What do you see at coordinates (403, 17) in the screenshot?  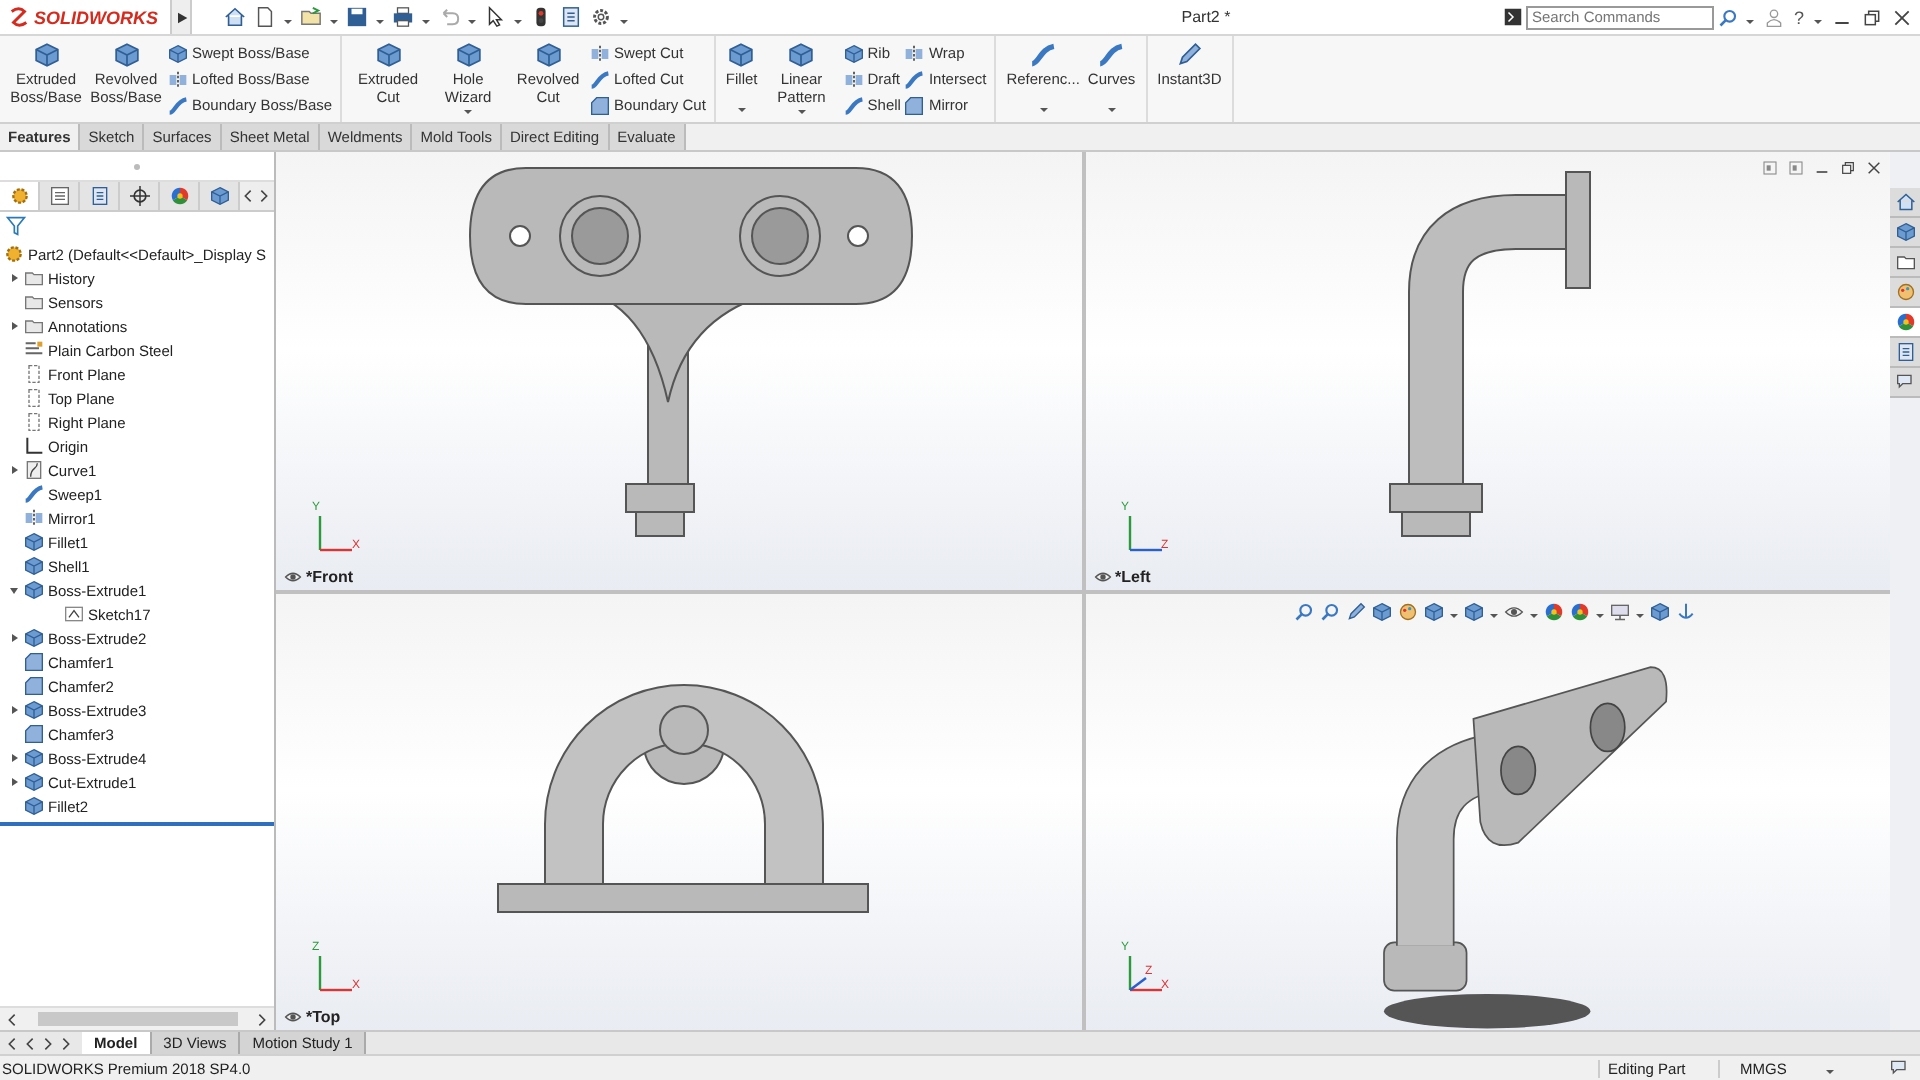 I see `printer-icon` at bounding box center [403, 17].